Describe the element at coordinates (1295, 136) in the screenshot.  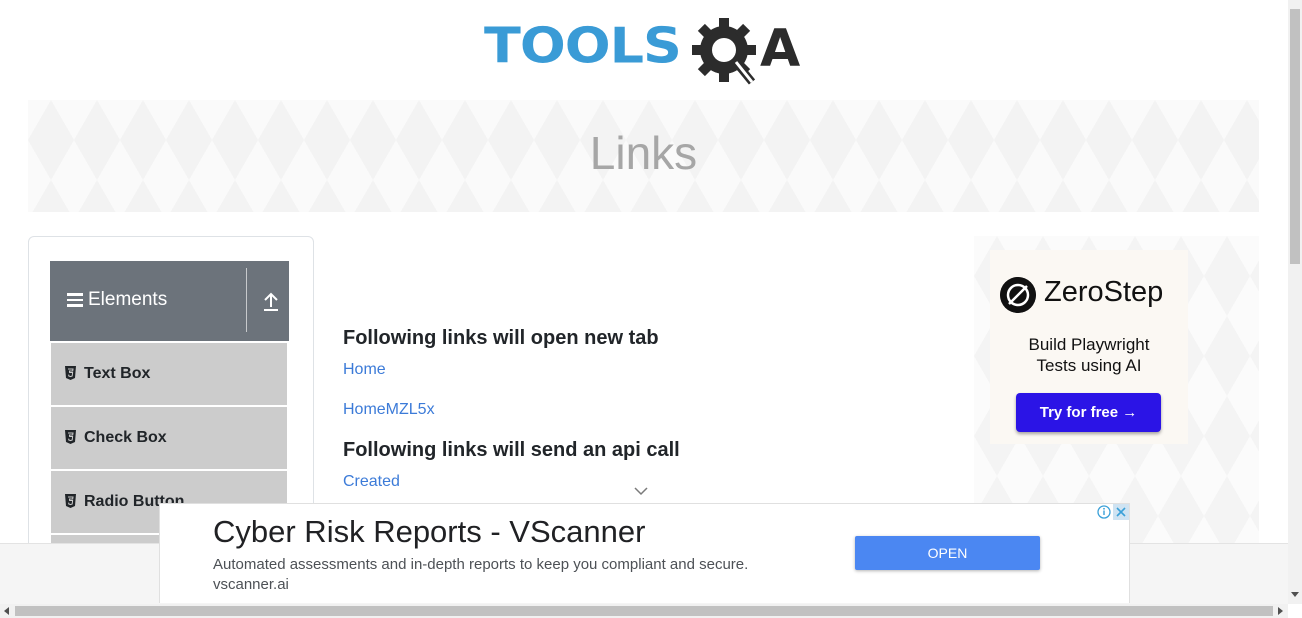
I see `vertical-scrollbar-thumb` at that location.